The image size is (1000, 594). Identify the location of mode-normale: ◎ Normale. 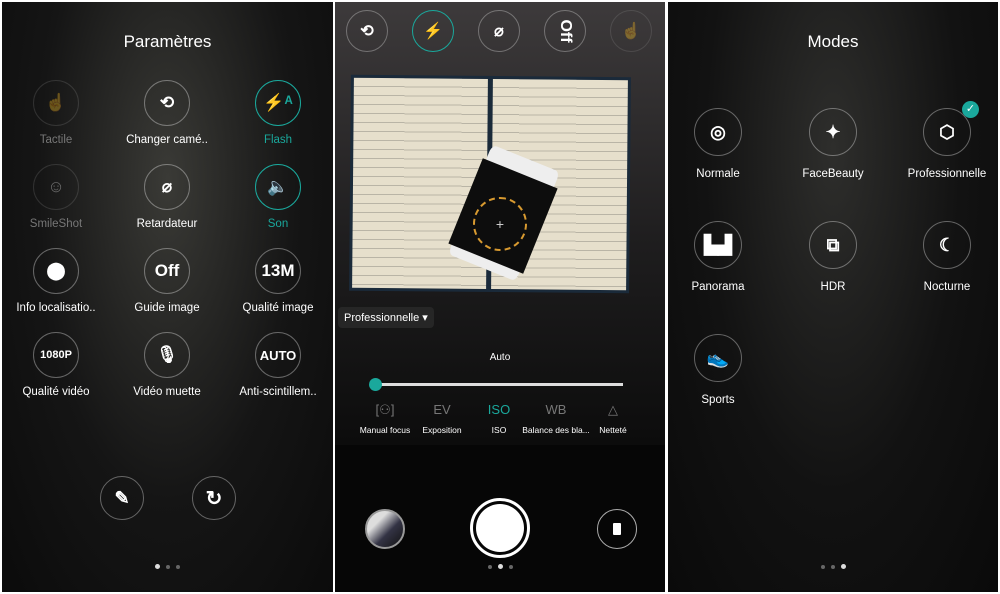
(720, 144).